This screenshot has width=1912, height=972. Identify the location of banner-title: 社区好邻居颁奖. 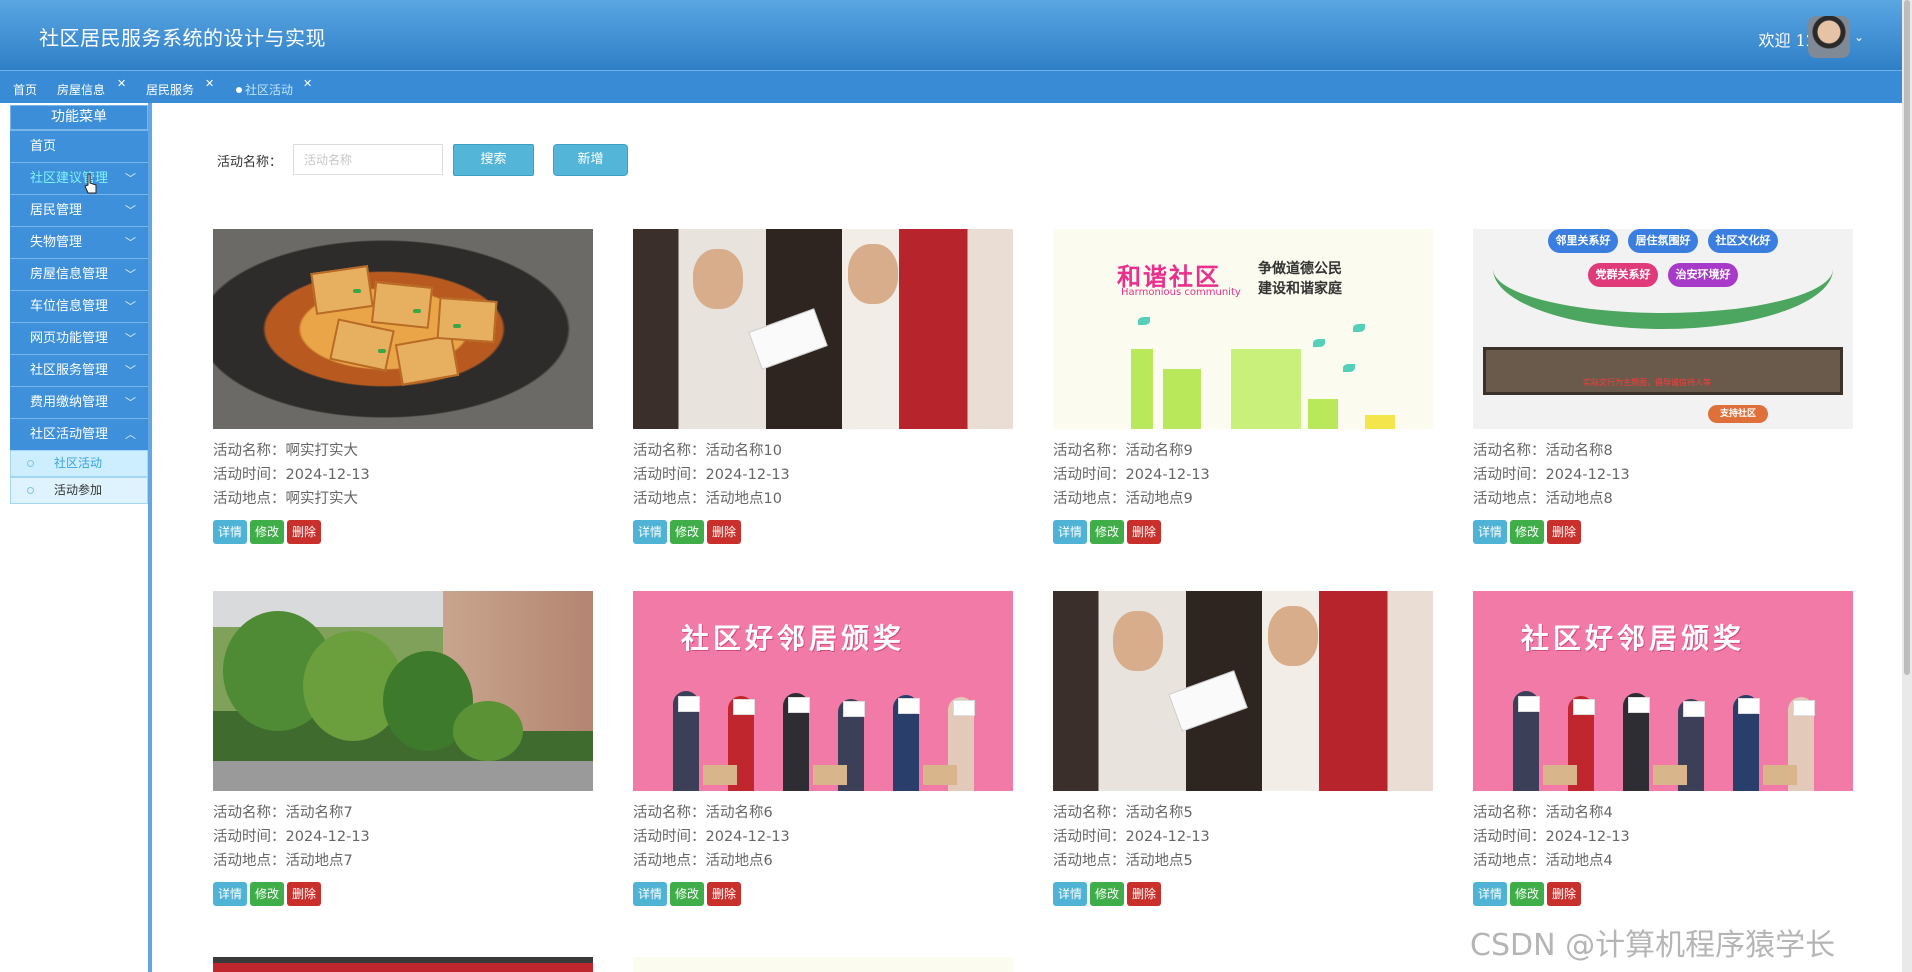
(1633, 638).